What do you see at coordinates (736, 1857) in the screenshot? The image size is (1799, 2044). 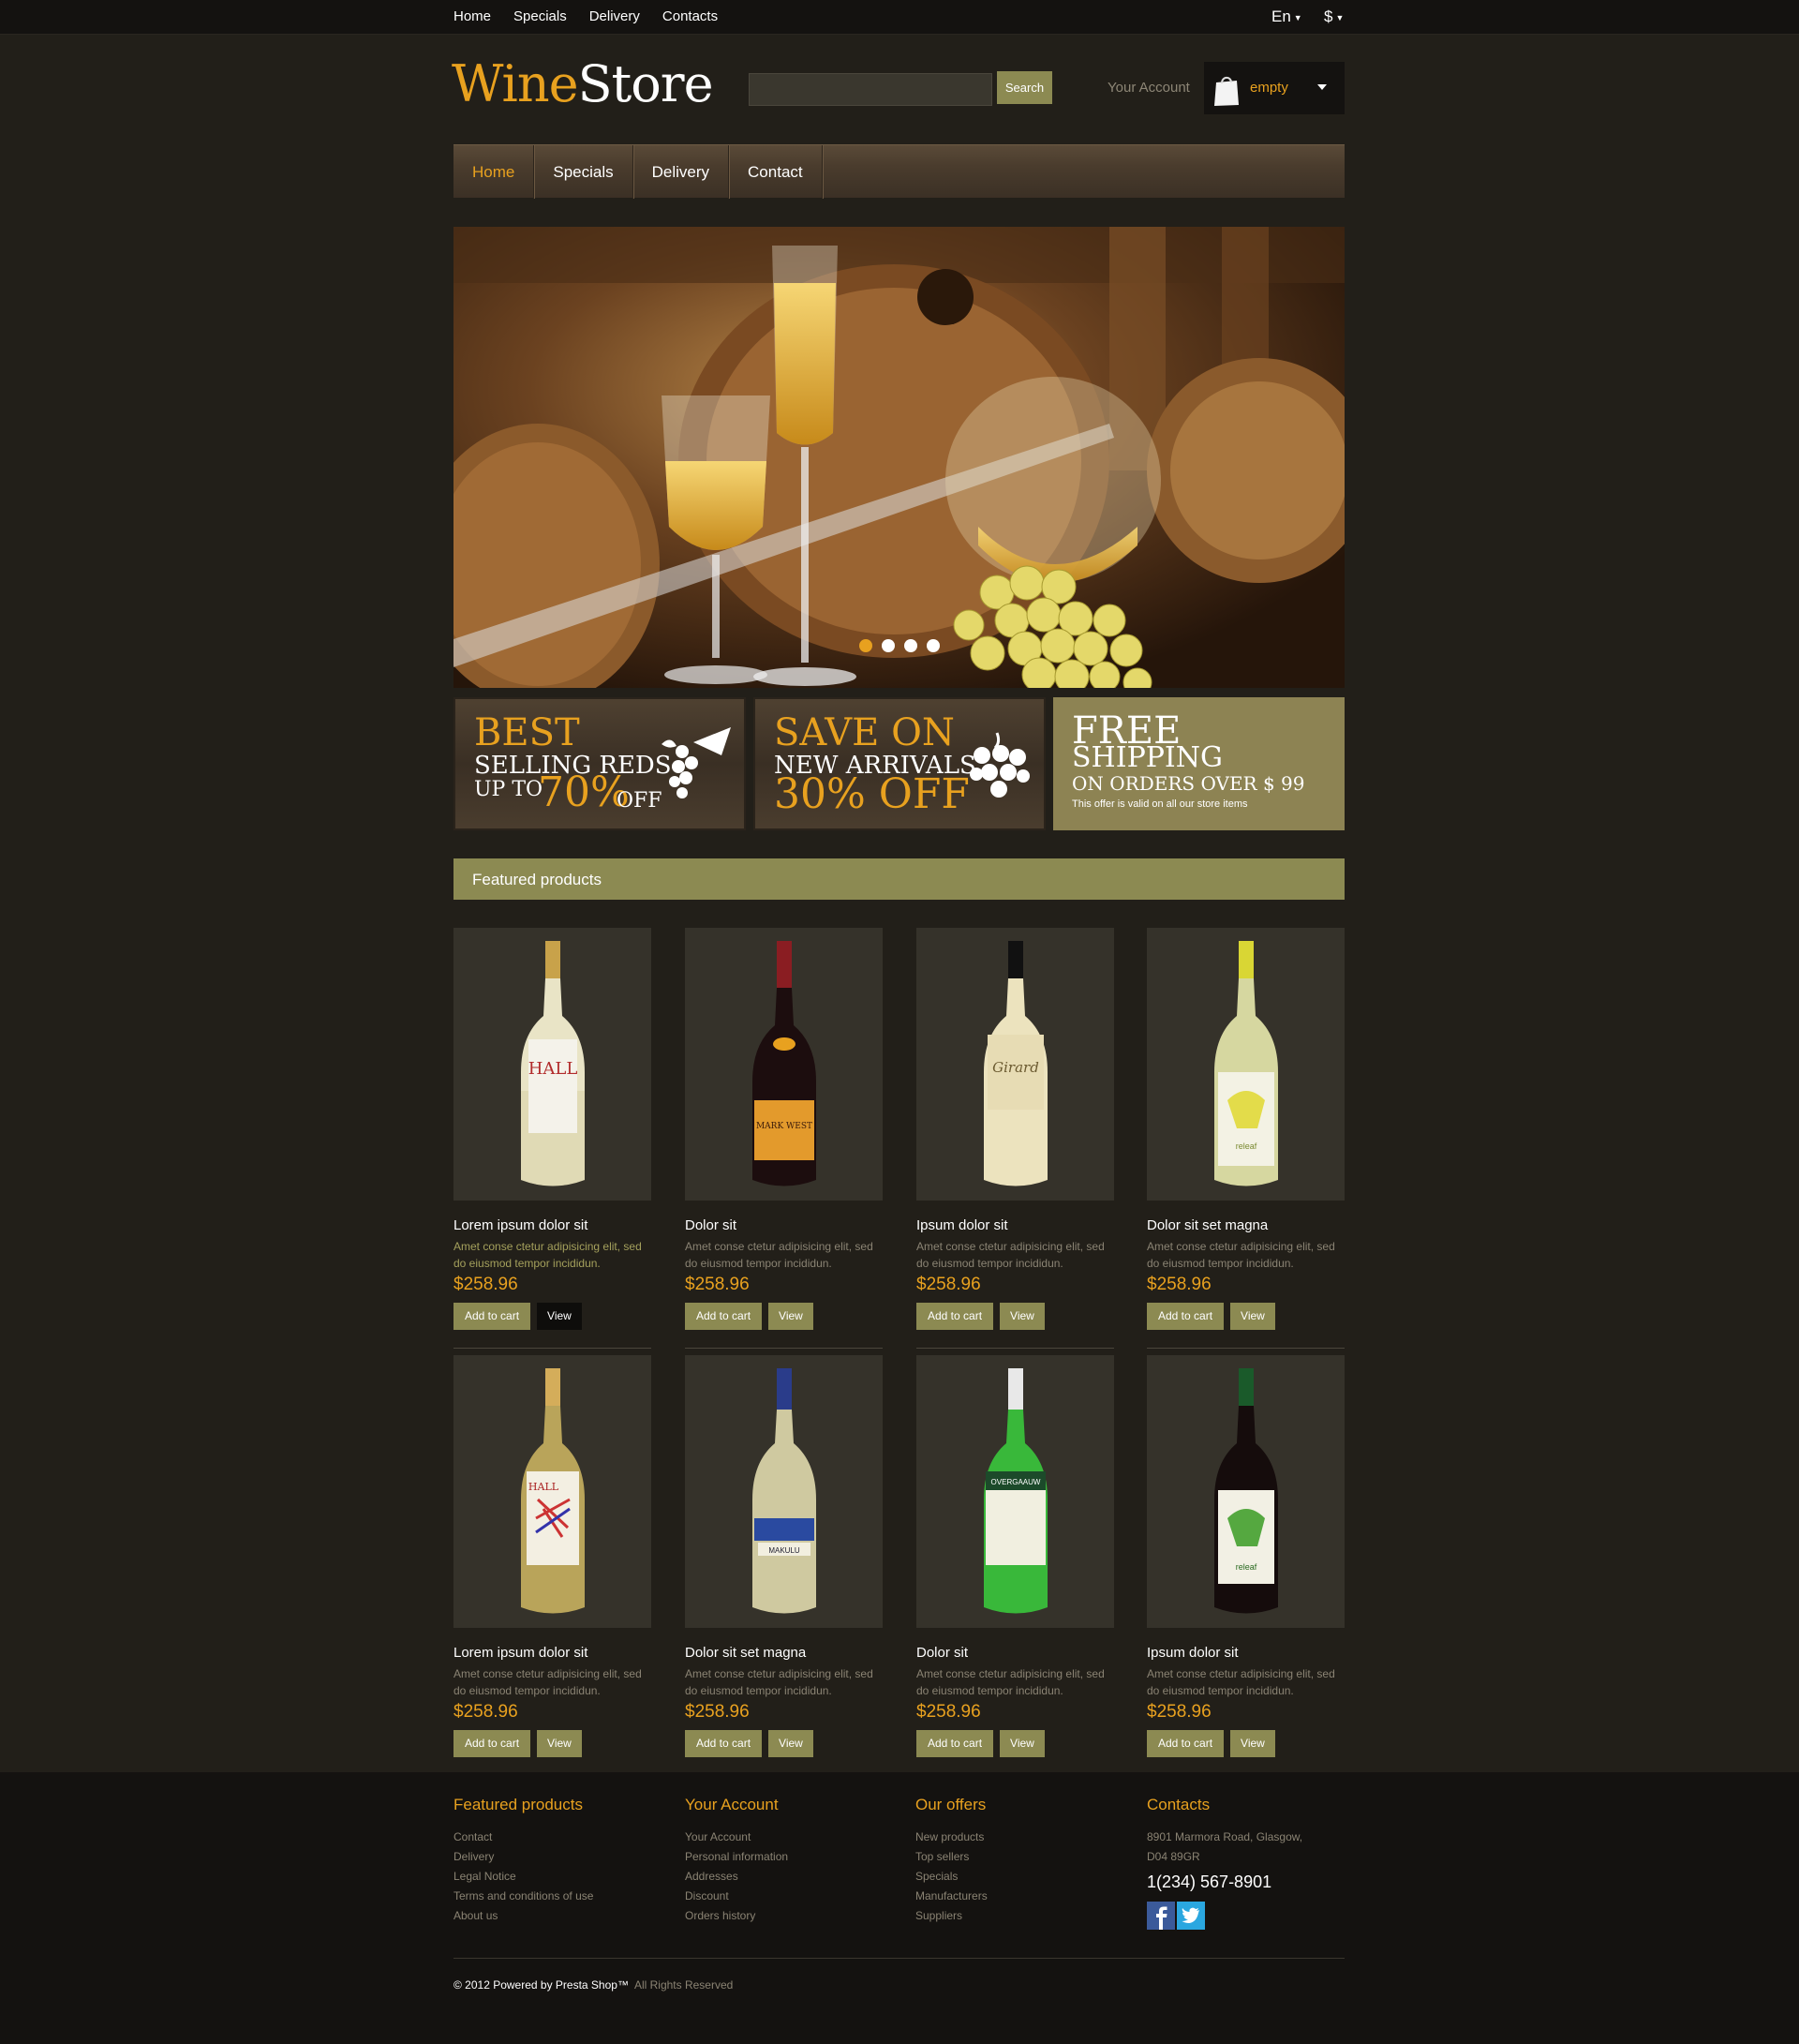 I see `footer-link: Personal information` at bounding box center [736, 1857].